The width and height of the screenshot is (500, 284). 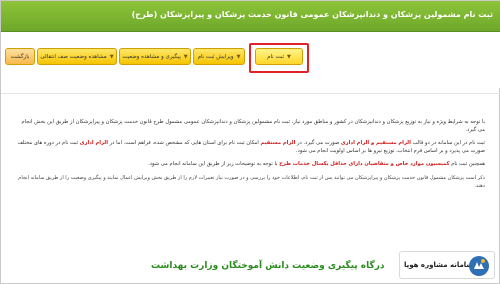 I want to click on text: صورت می گیرد. در, so click(x=318, y=143).